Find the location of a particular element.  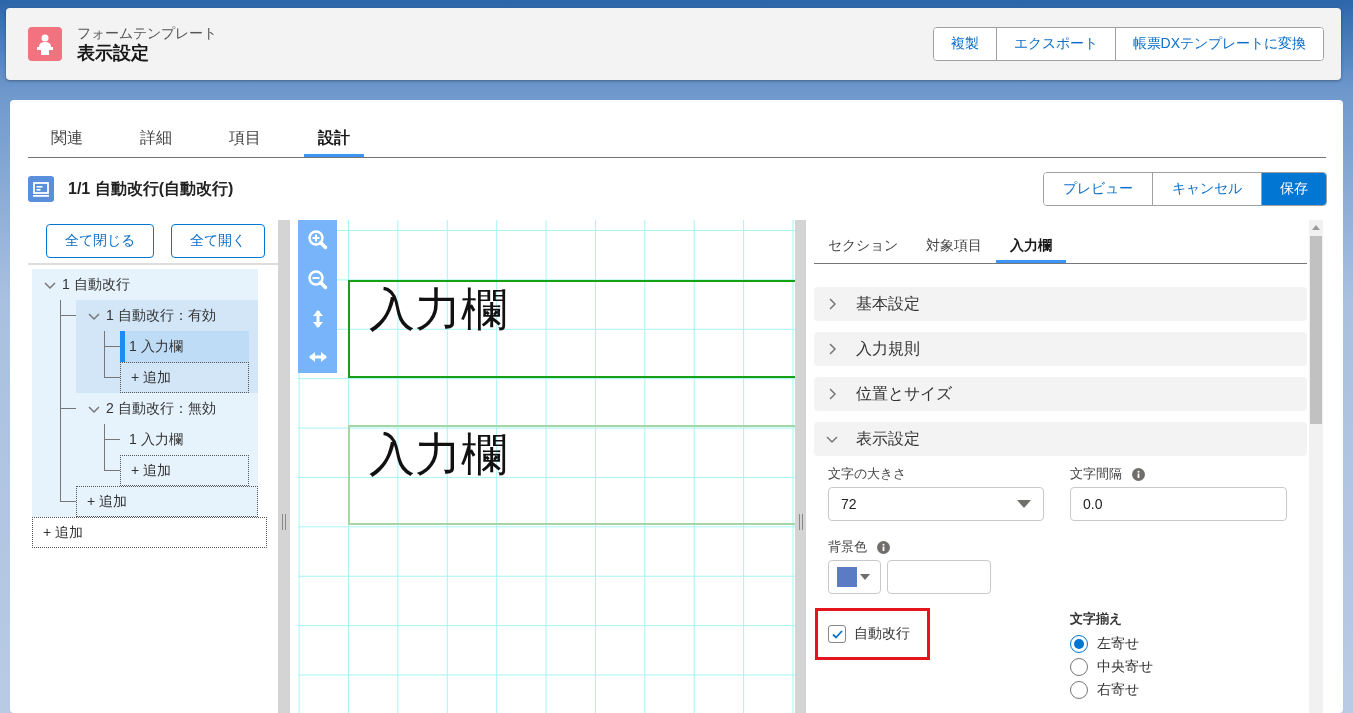

zoom-out-icon is located at coordinates (317, 280).